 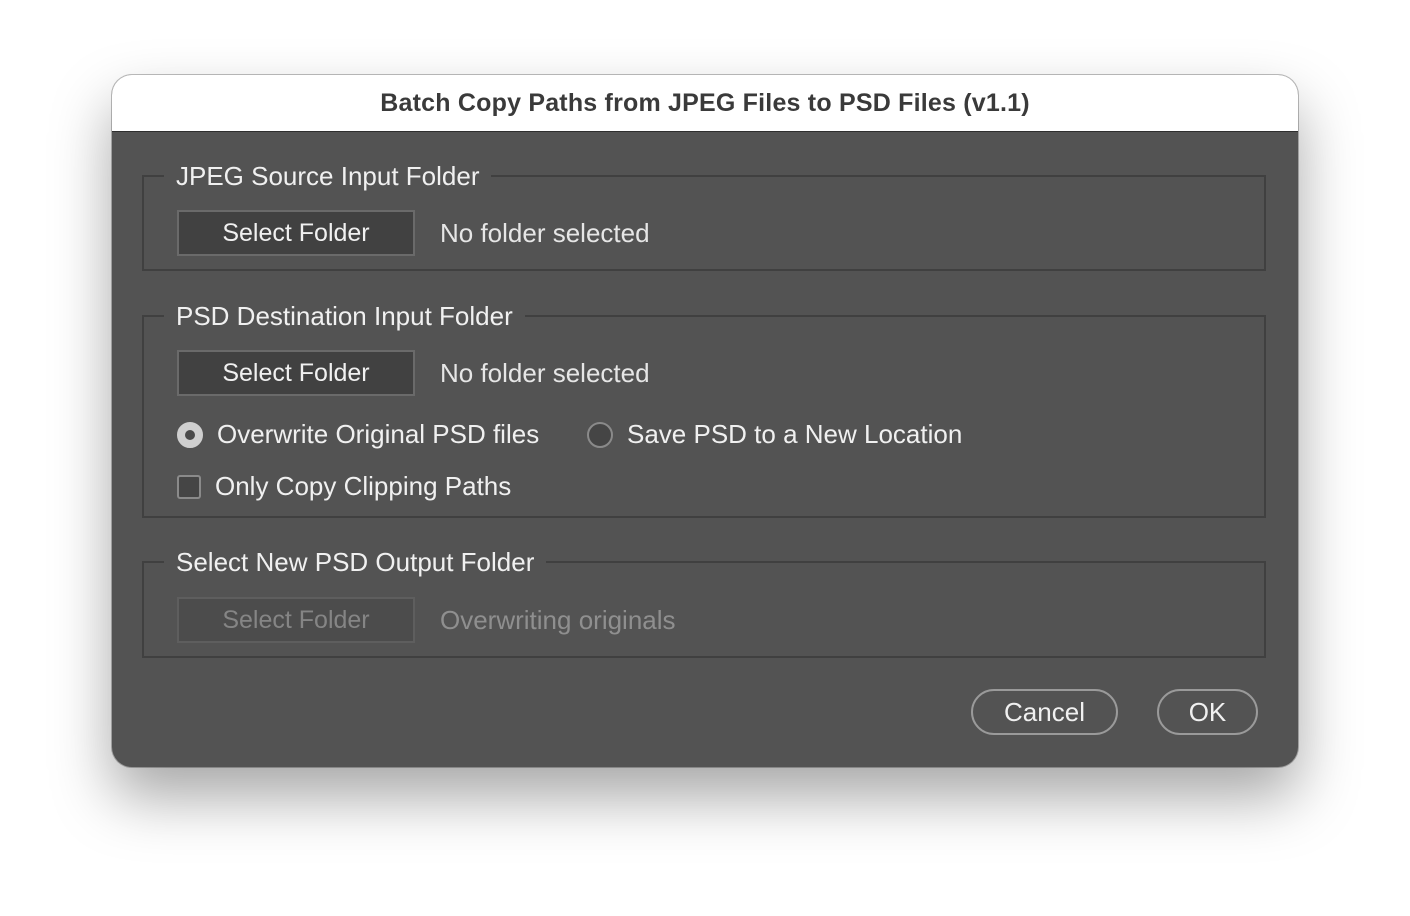 I want to click on only-copy-clipping-paths-label: Only Copy Clipping Paths, so click(x=363, y=486).